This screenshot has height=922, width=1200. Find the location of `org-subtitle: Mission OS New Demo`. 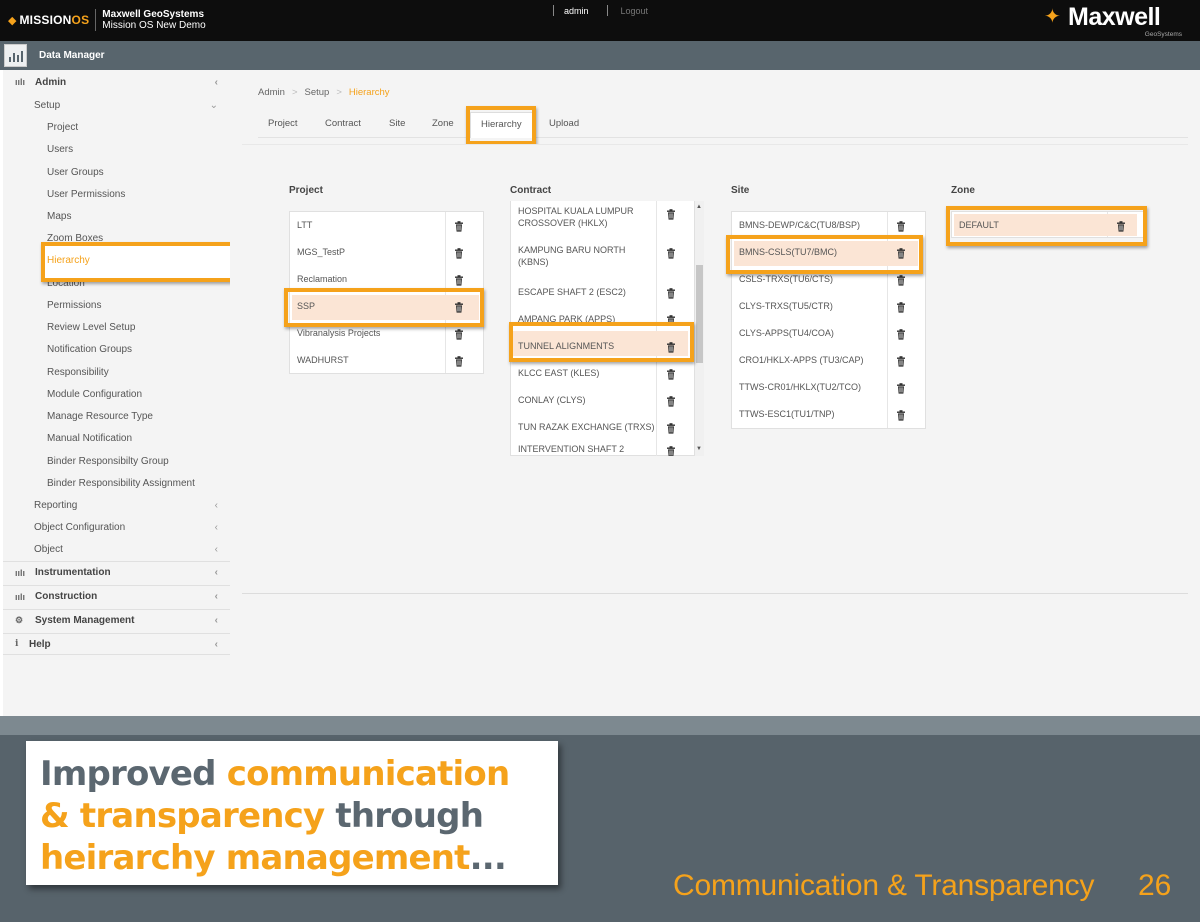

org-subtitle: Mission OS New Demo is located at coordinates (154, 25).